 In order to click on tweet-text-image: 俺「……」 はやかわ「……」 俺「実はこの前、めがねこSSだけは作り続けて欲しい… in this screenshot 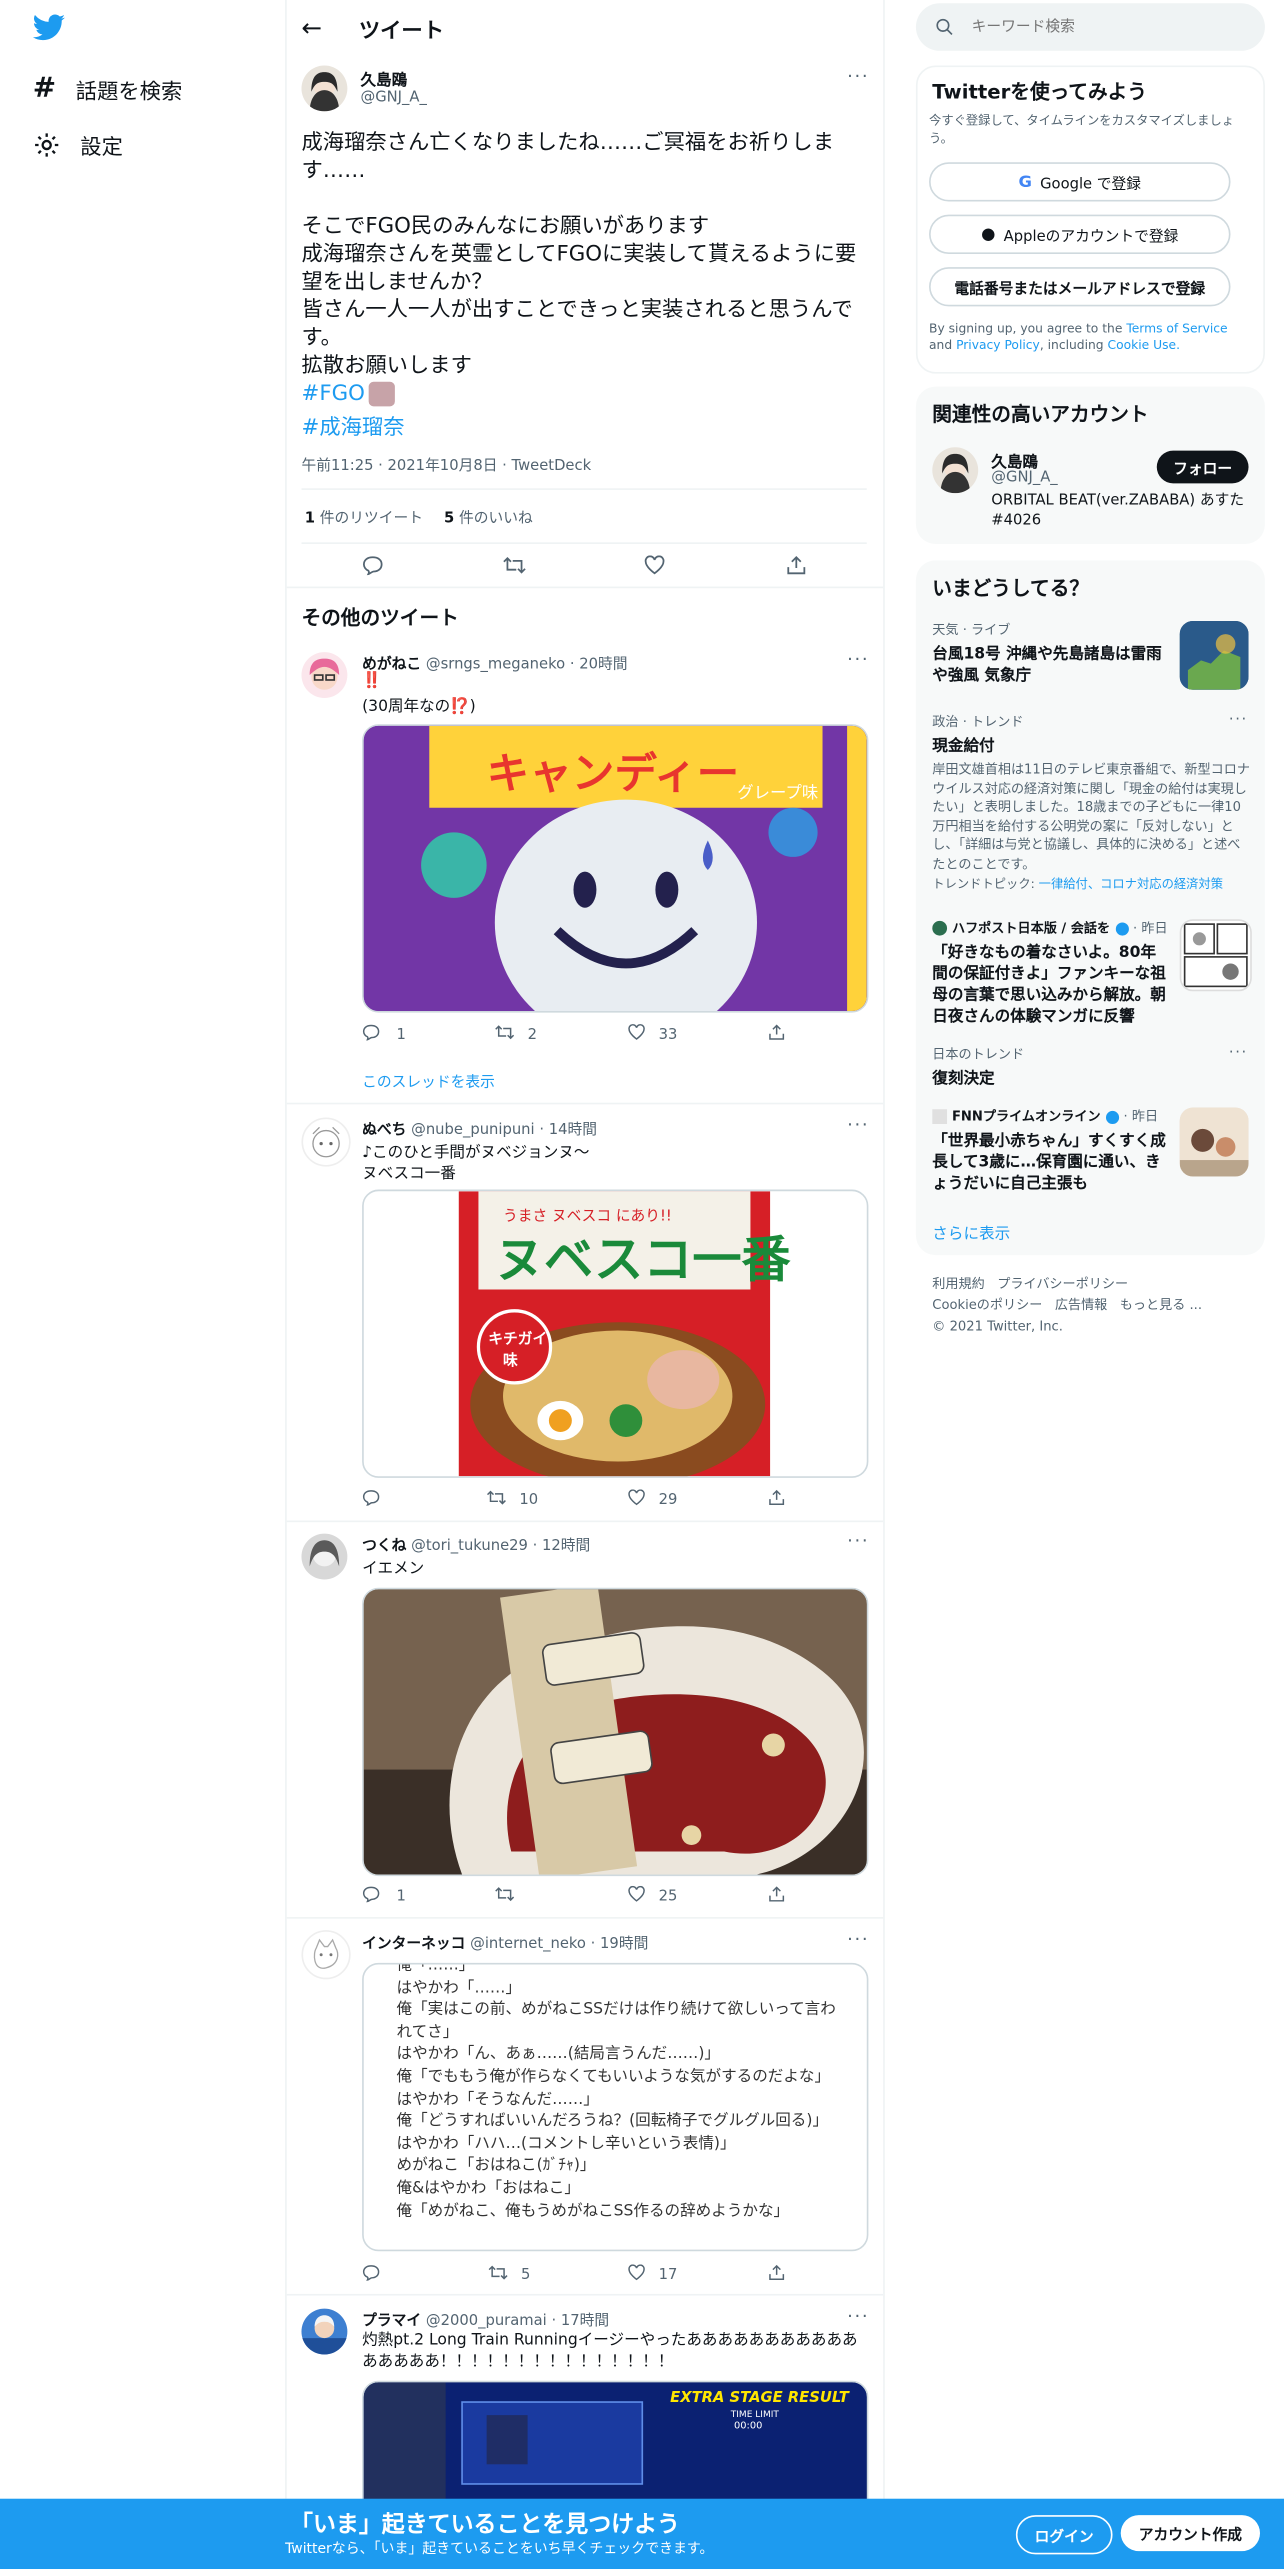, I will do `click(615, 2107)`.